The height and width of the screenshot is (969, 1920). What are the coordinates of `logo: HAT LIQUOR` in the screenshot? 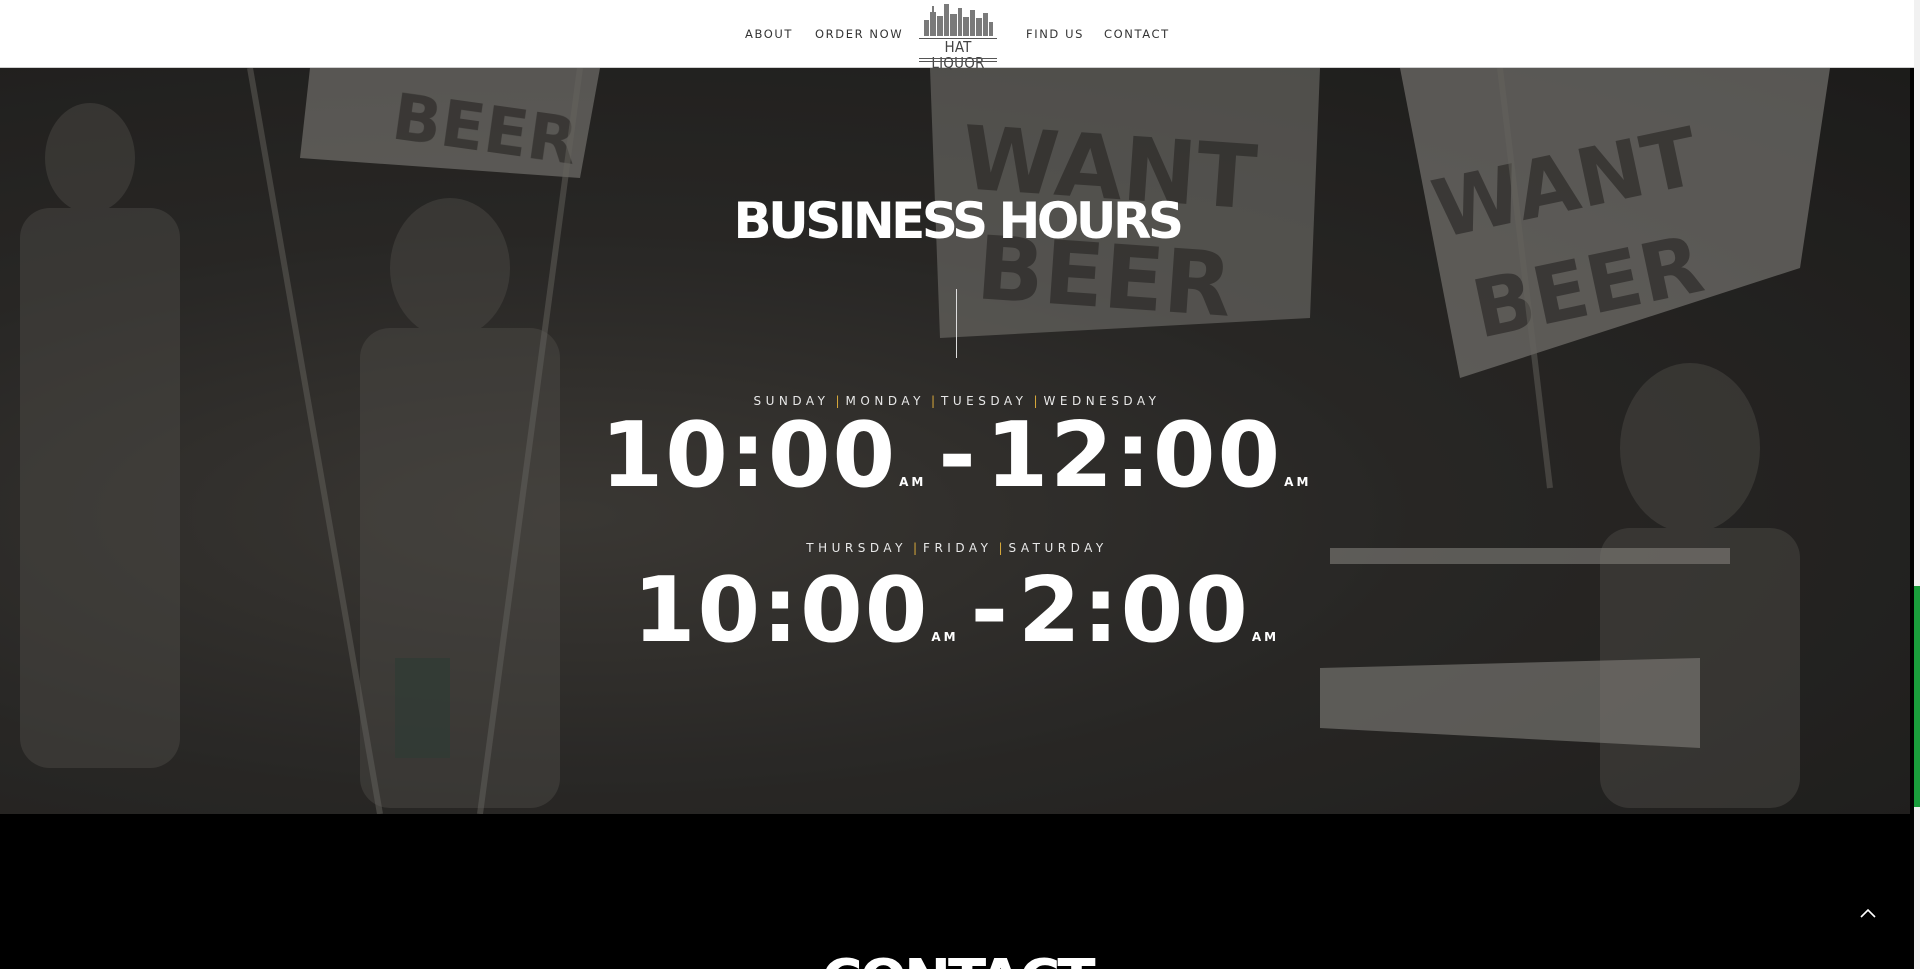 It's located at (958, 36).